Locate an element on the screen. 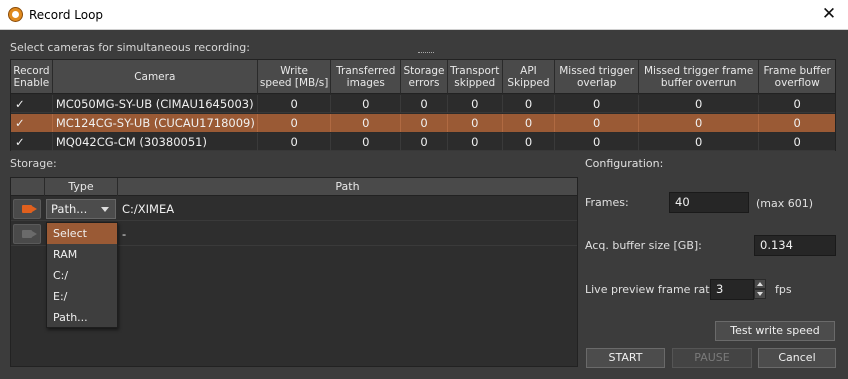 The height and width of the screenshot is (379, 848). preview-rate-input: 3 is located at coordinates (732, 289).